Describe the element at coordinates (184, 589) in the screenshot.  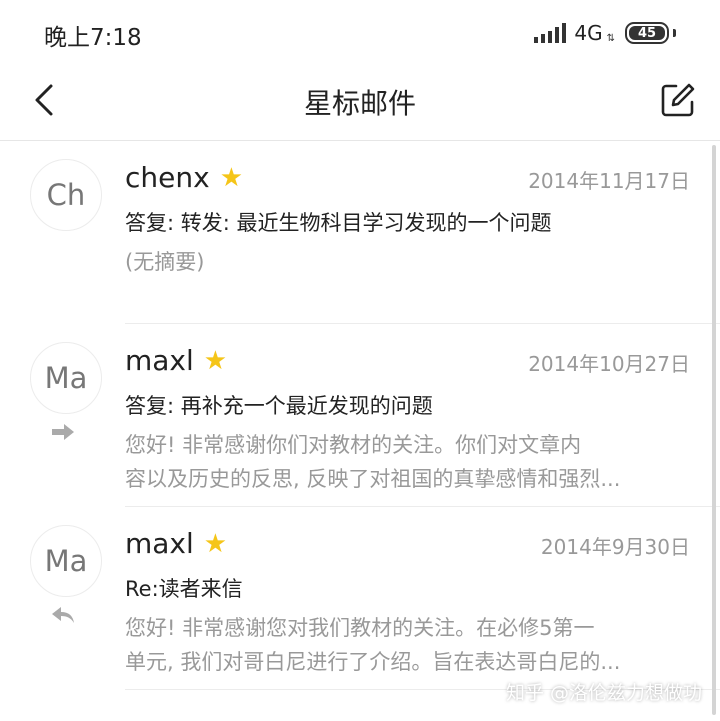
I see `email-subject: Re:读者来信` at that location.